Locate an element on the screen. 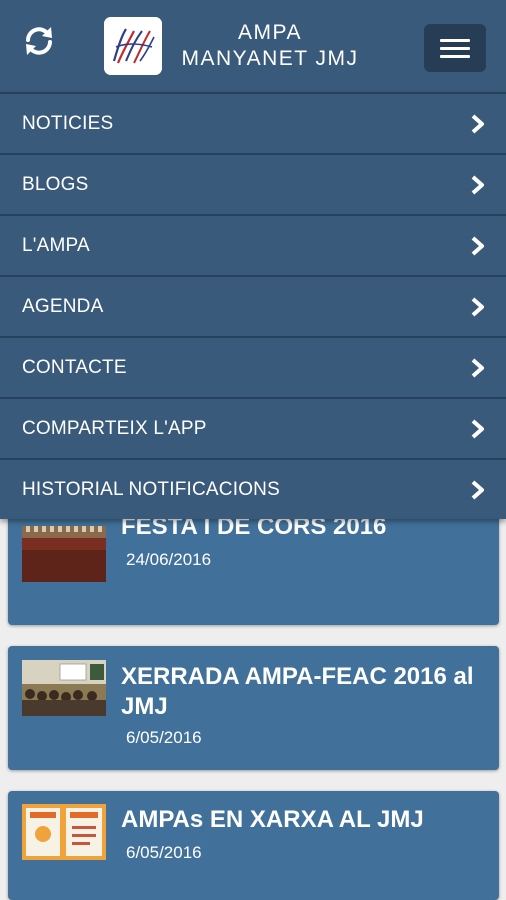  app-header: AMPA MANYANET JMJ is located at coordinates (253, 46).